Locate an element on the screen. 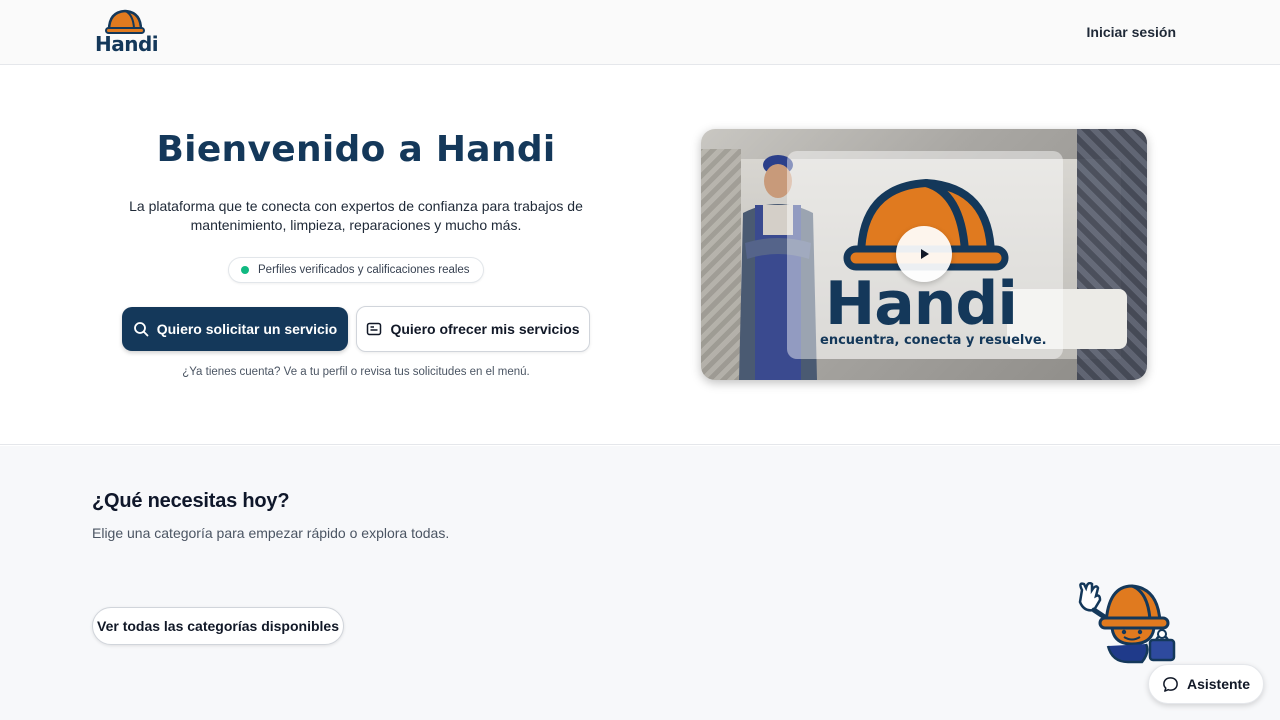 The width and height of the screenshot is (1280, 720). request-service-label: Quiero solicitar un servicio is located at coordinates (247, 329).